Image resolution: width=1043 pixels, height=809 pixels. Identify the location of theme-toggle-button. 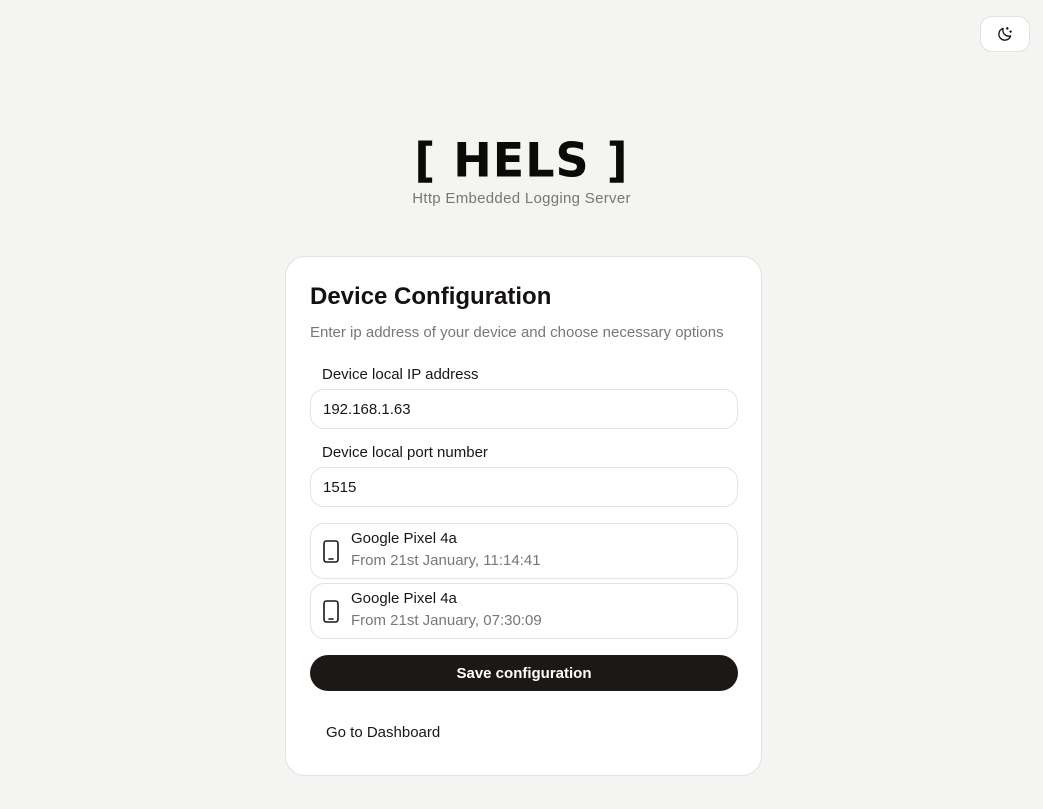
(1005, 34).